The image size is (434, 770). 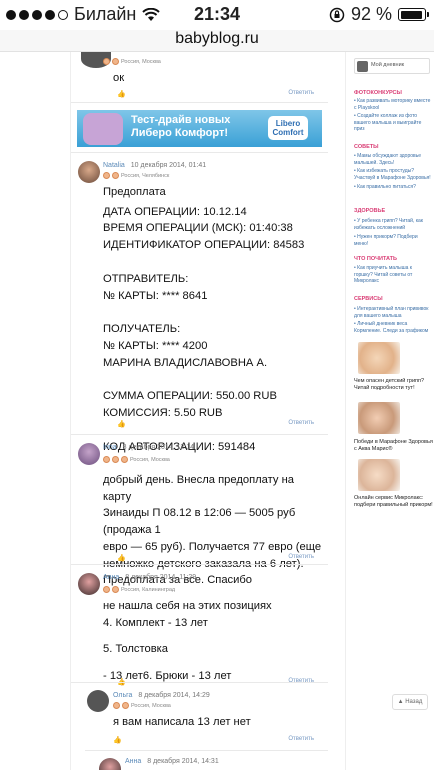 I want to click on battery-icon, so click(x=413, y=14).